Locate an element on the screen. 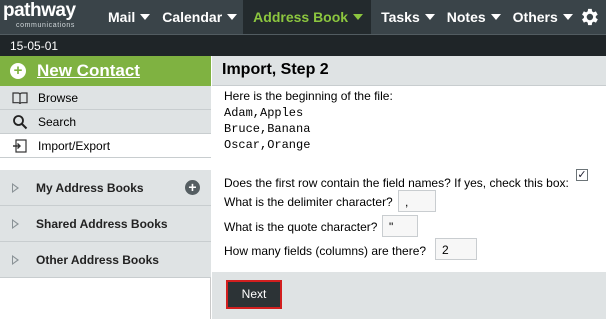 The width and height of the screenshot is (606, 319). plus-icon: + is located at coordinates (18, 71).